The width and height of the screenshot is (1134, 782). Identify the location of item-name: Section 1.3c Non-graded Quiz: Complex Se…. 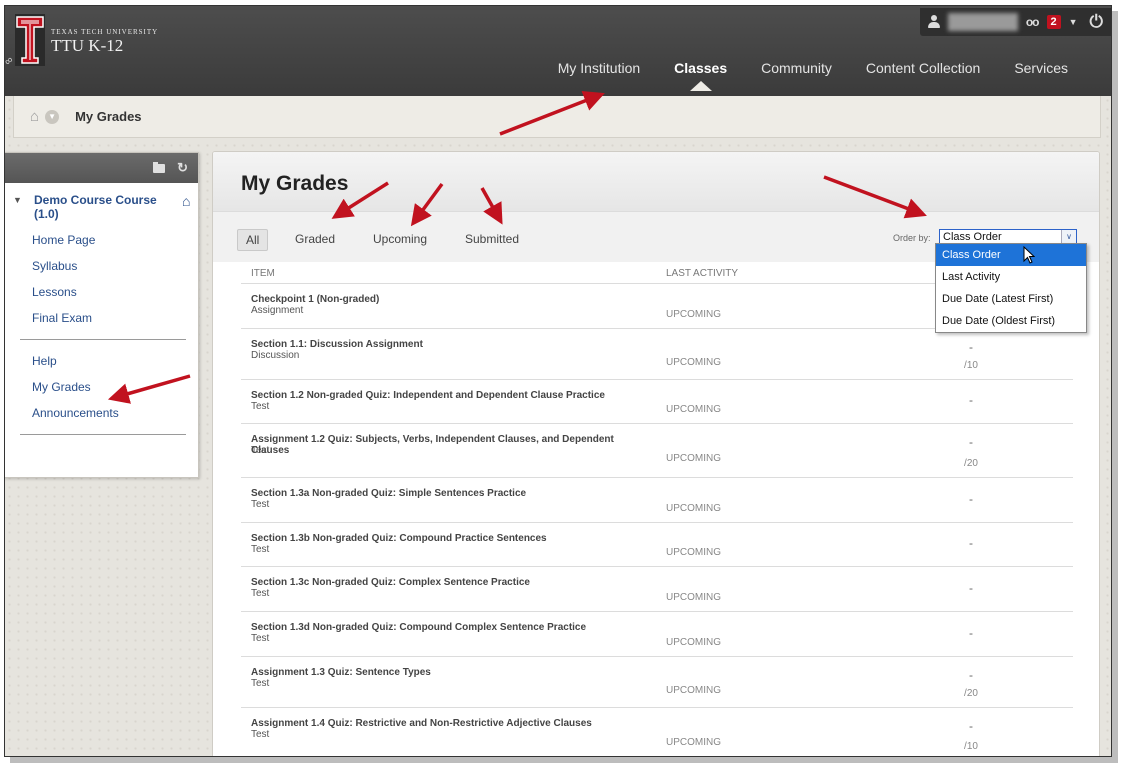
(446, 582).